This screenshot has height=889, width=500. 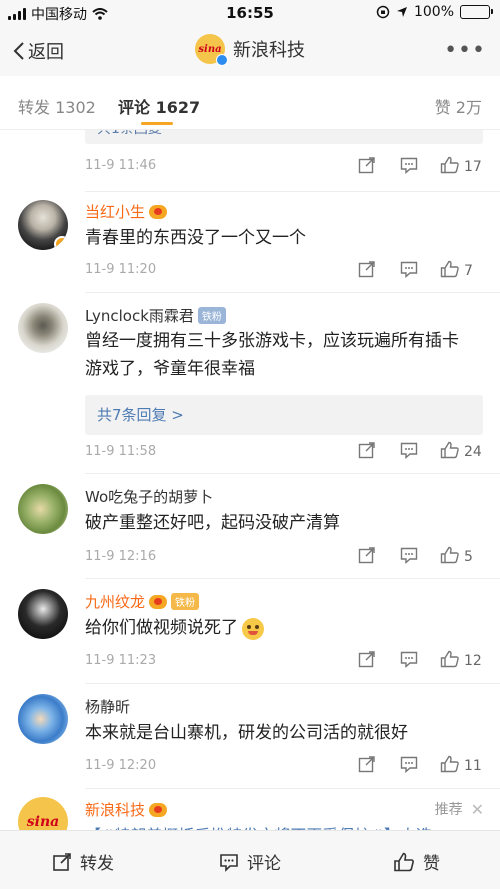 I want to click on page-title: 新浪科技, so click(x=269, y=50).